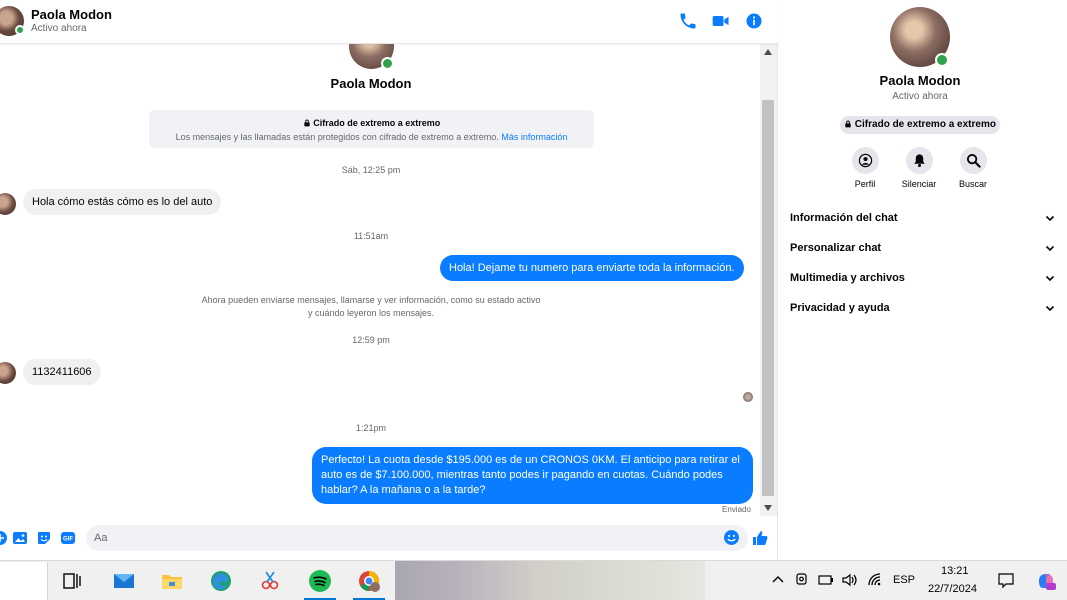 The image size is (1067, 600). Describe the element at coordinates (4, 538) in the screenshot. I see `add-icon` at that location.